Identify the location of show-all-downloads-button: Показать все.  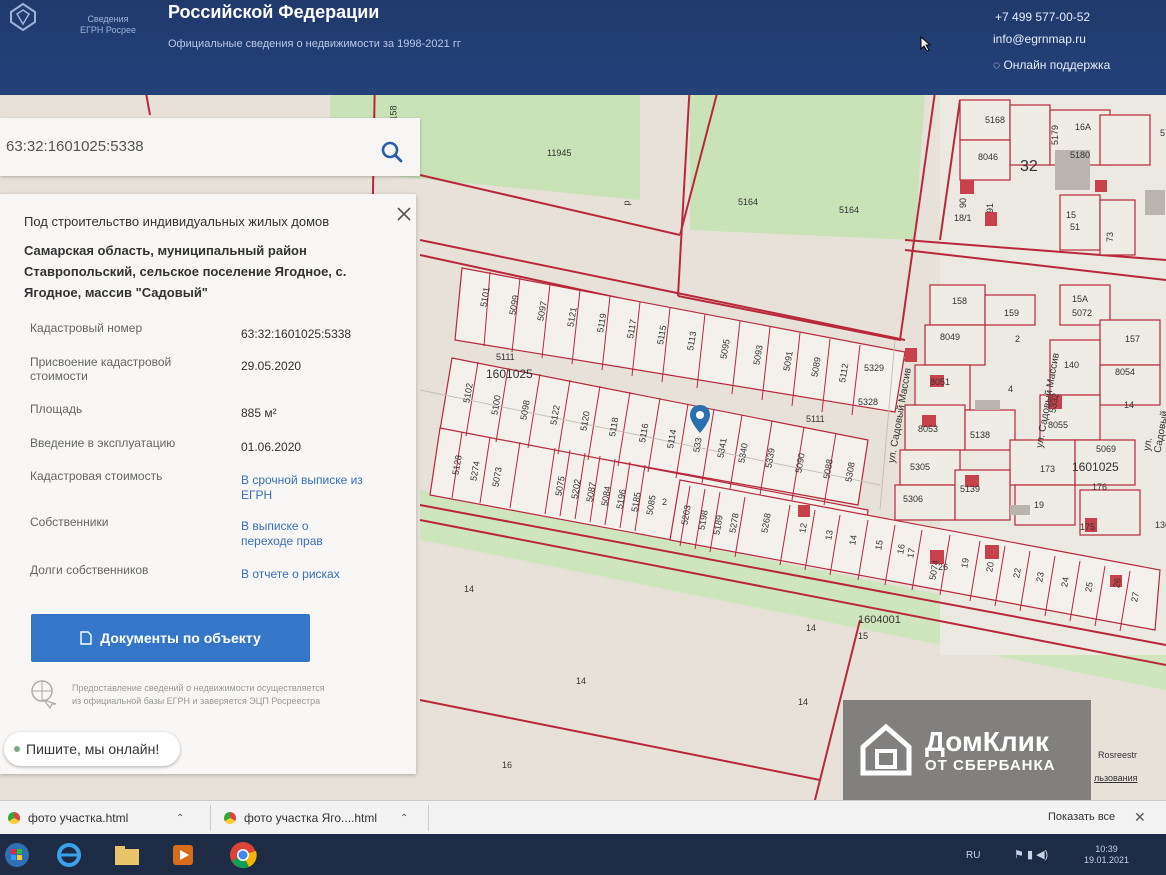
(1081, 817).